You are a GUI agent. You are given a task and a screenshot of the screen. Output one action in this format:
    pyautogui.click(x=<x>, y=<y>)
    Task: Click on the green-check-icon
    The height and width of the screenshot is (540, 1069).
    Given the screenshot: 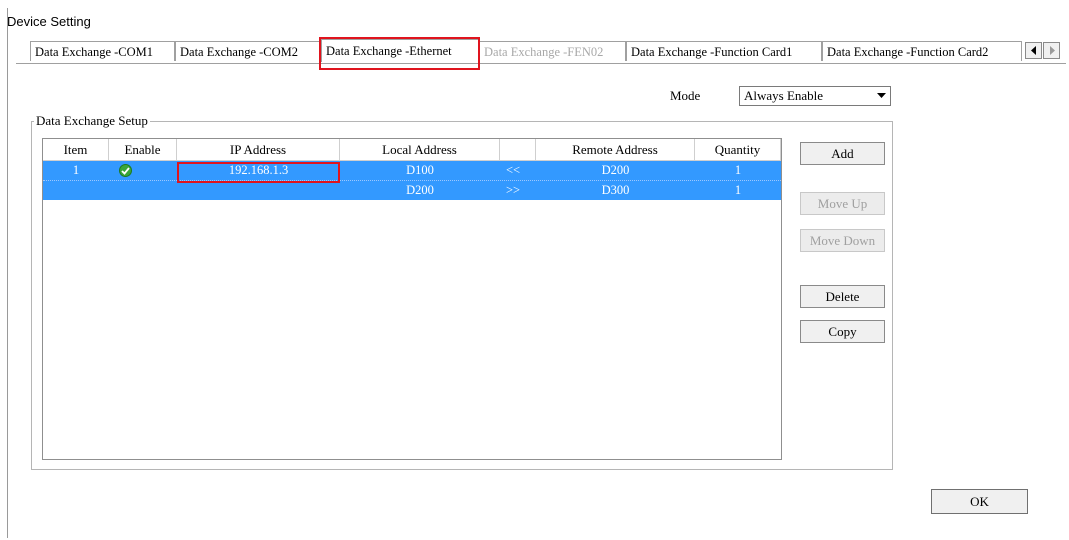 What is the action you would take?
    pyautogui.click(x=125, y=170)
    